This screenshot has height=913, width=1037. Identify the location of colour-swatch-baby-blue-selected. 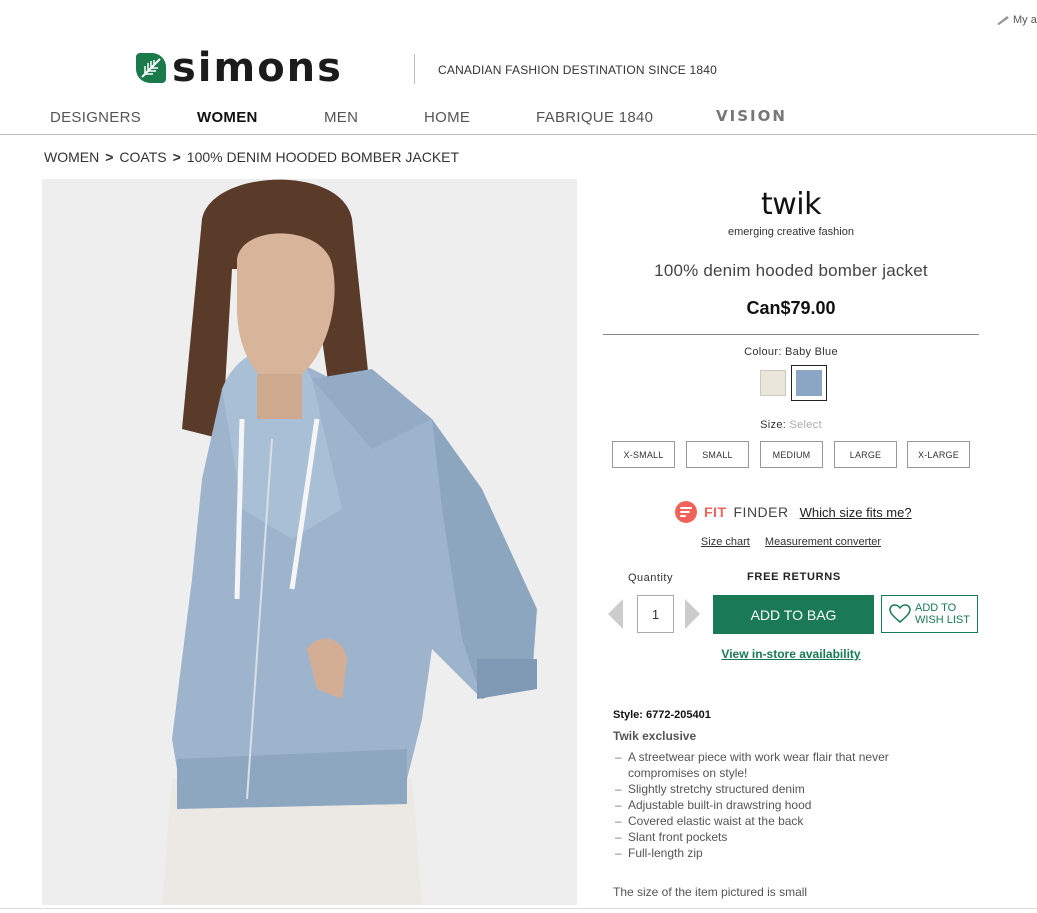
(809, 383).